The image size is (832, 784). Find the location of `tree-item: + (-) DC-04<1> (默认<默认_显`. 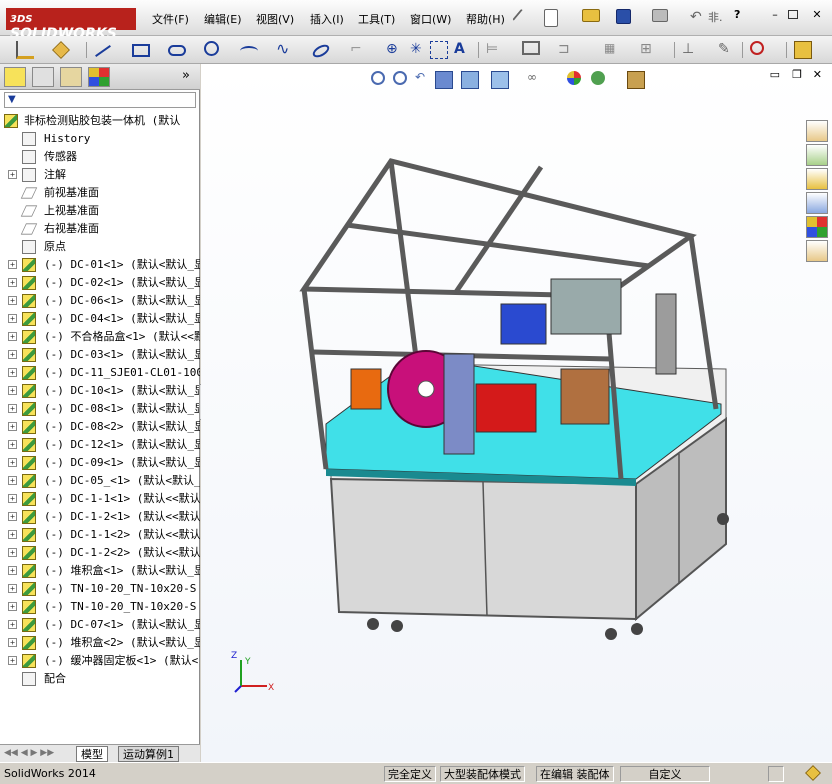

tree-item: + (-) DC-04<1> (默认<默认_显 is located at coordinates (100, 319).